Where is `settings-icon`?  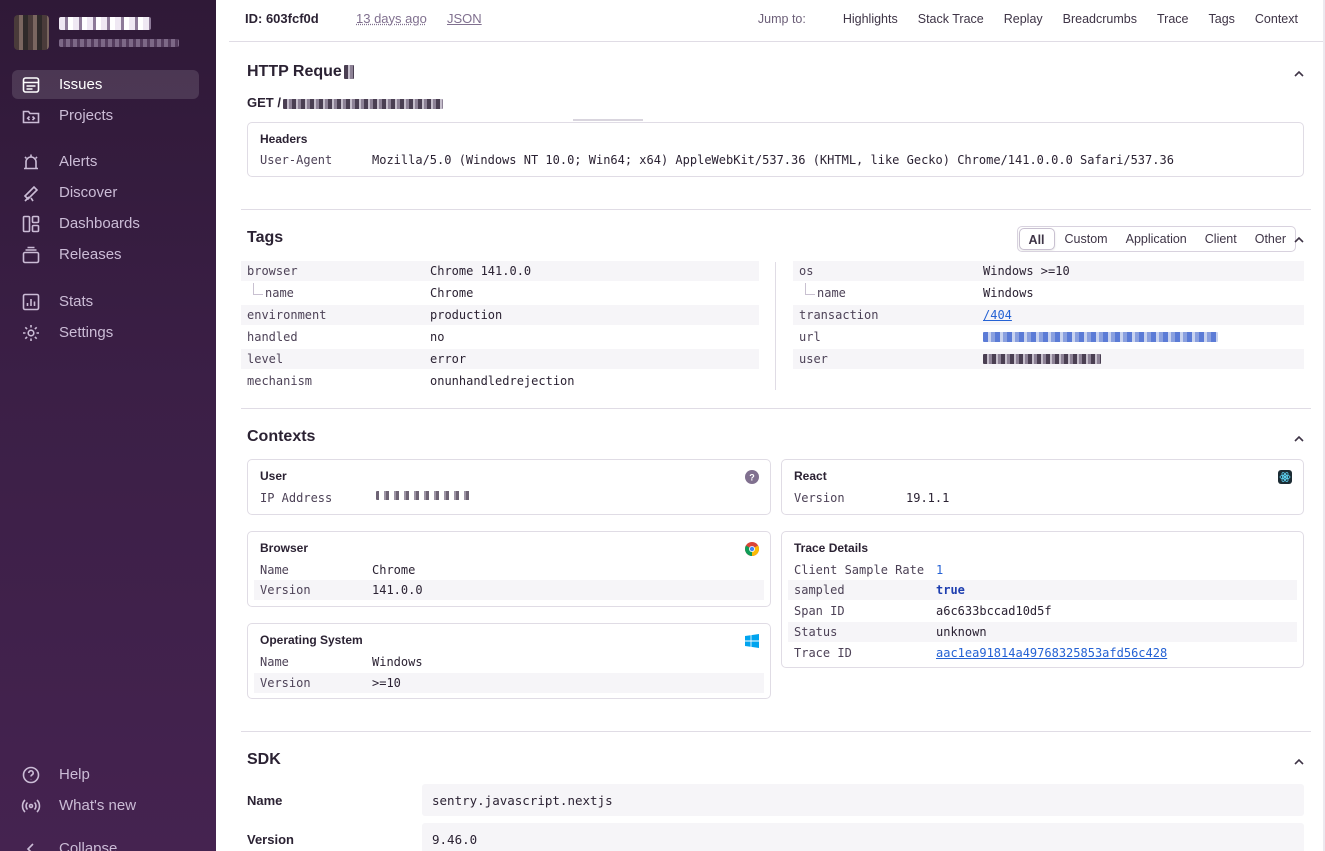 settings-icon is located at coordinates (31, 333).